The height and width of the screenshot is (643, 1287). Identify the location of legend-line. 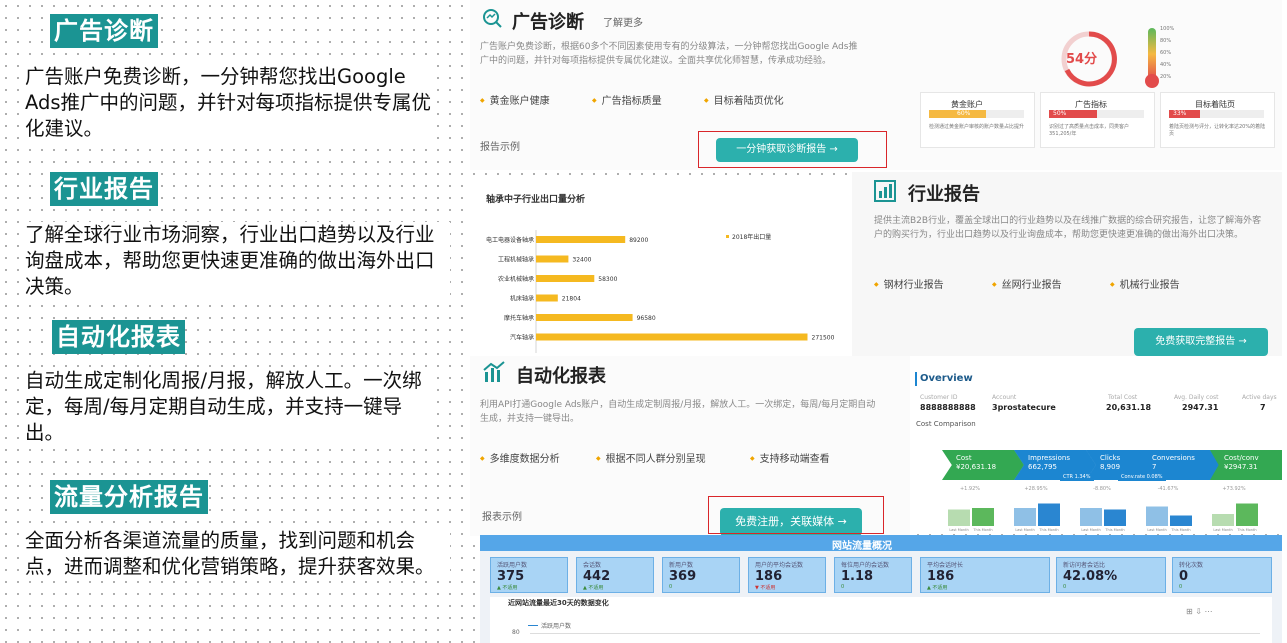
(533, 625).